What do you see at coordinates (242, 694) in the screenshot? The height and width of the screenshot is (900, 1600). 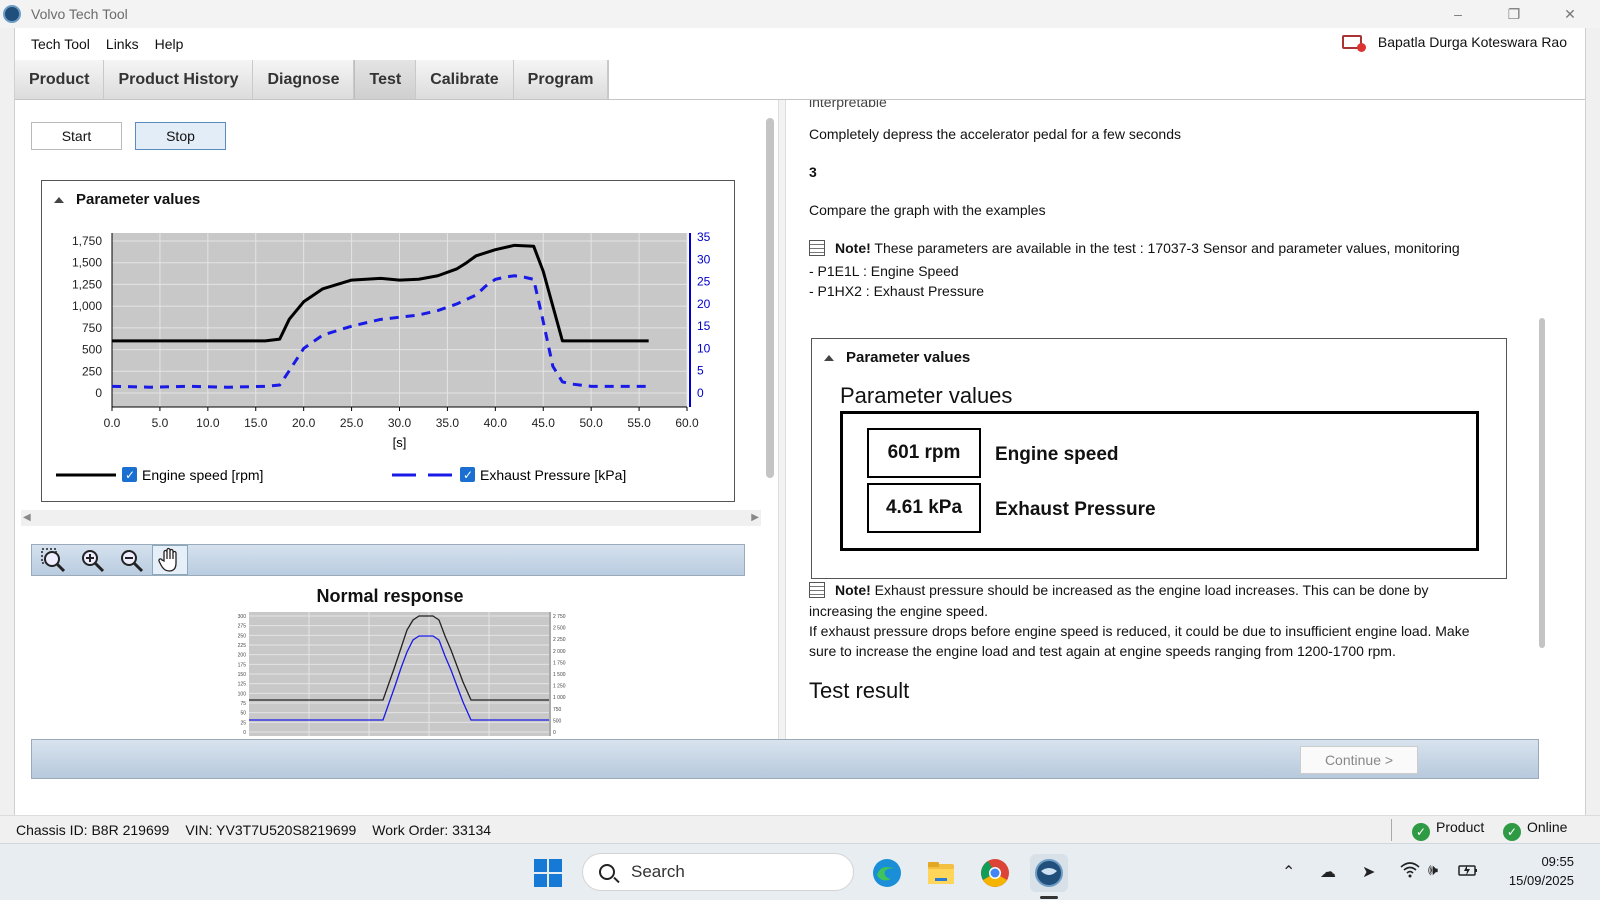 I see `reference-left-tick: 100` at bounding box center [242, 694].